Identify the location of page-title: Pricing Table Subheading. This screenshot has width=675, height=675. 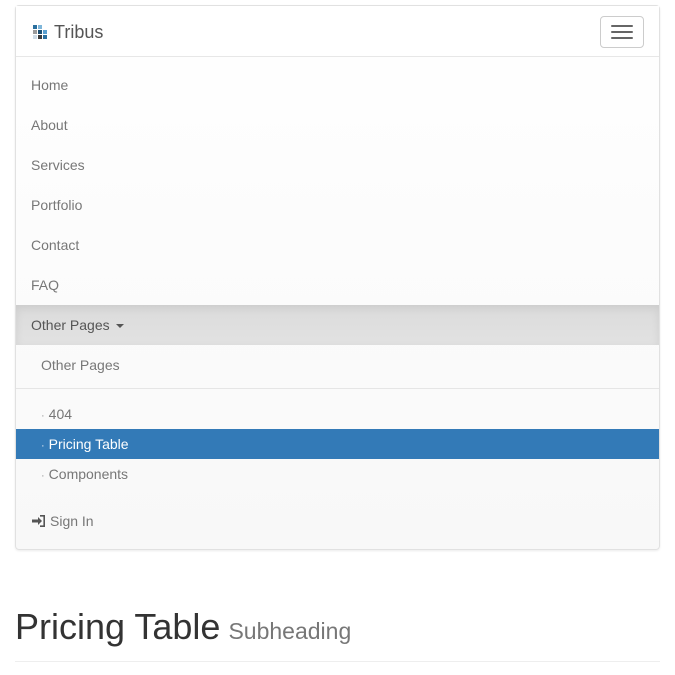
(337, 629).